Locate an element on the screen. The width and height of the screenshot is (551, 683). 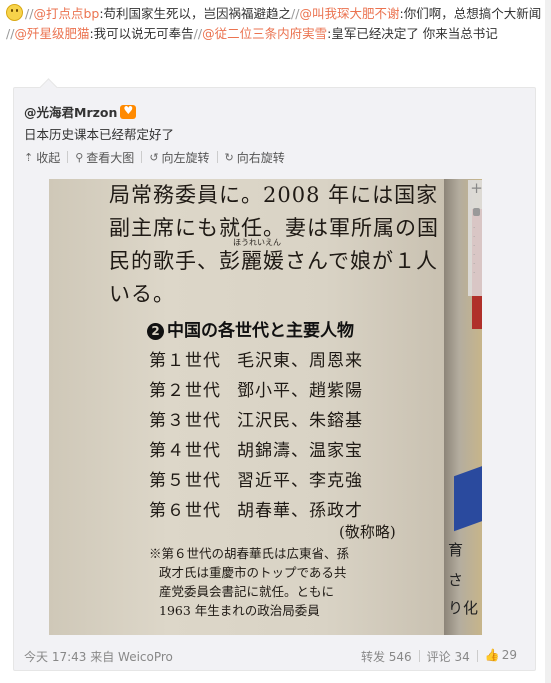
generation-row: 第２世代 鄧小平、趙紫陽 is located at coordinates (256, 388).